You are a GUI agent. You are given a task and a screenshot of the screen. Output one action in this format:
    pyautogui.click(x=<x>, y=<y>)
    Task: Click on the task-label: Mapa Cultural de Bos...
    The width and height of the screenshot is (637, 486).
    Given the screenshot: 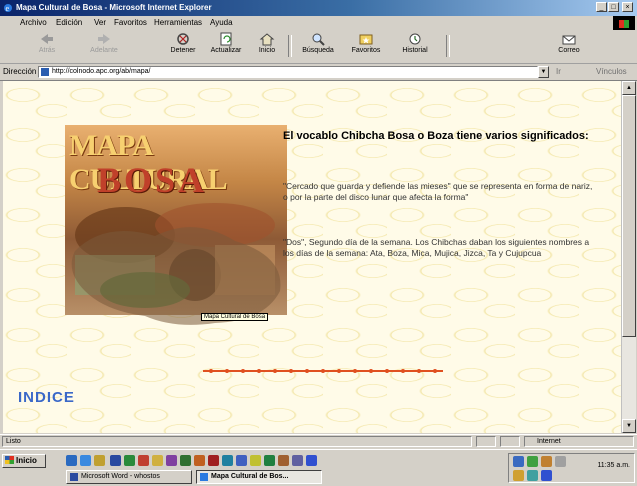 What is the action you would take?
    pyautogui.click(x=250, y=476)
    